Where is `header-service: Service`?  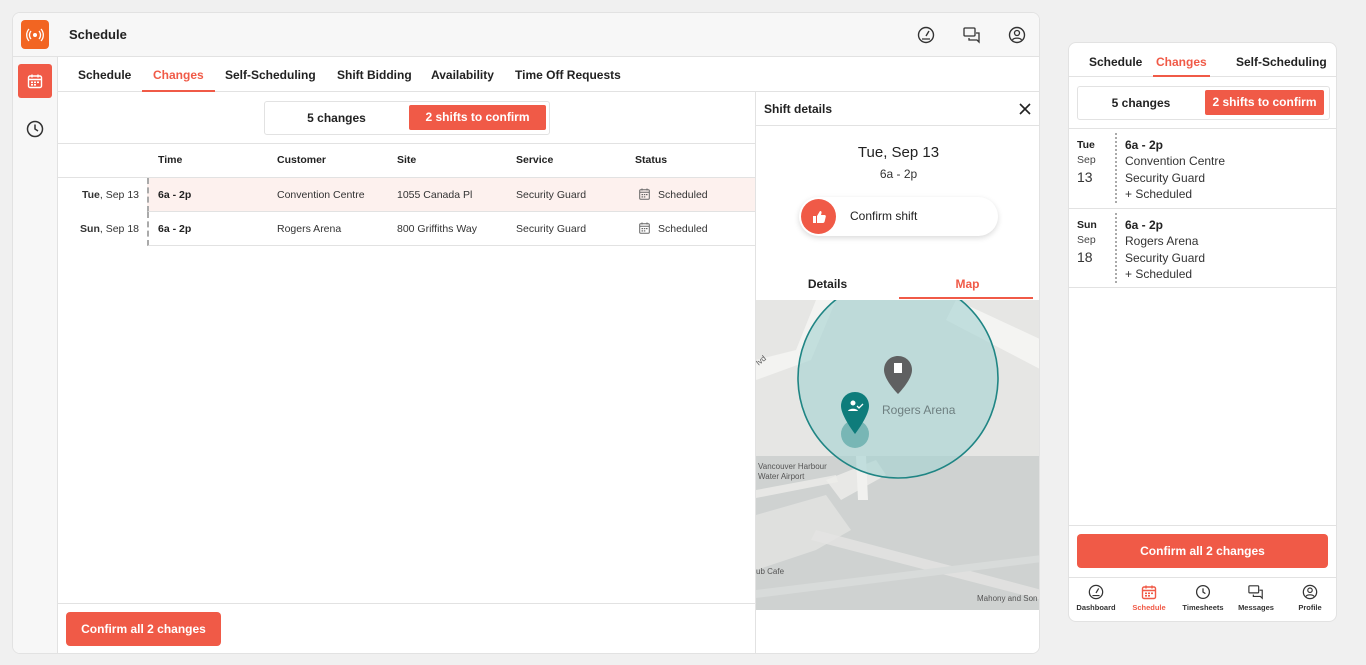
header-service: Service is located at coordinates (535, 160).